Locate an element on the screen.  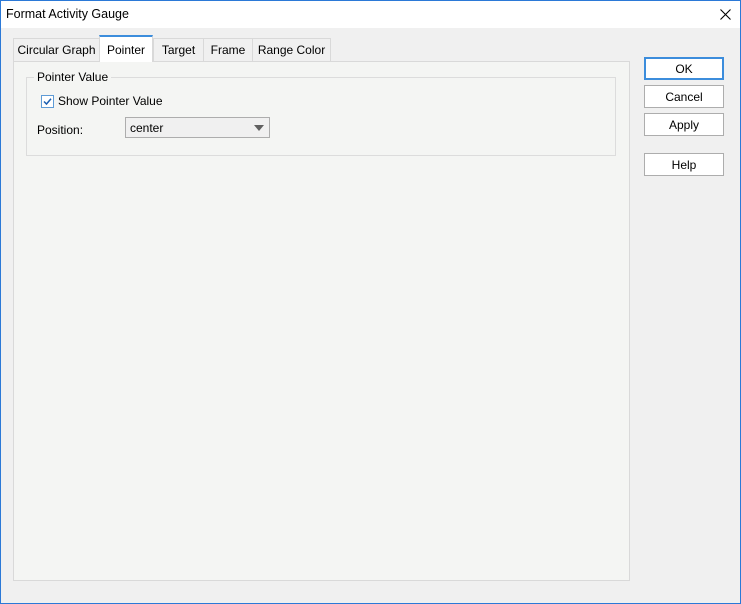
tab-frame: Frame is located at coordinates (228, 49).